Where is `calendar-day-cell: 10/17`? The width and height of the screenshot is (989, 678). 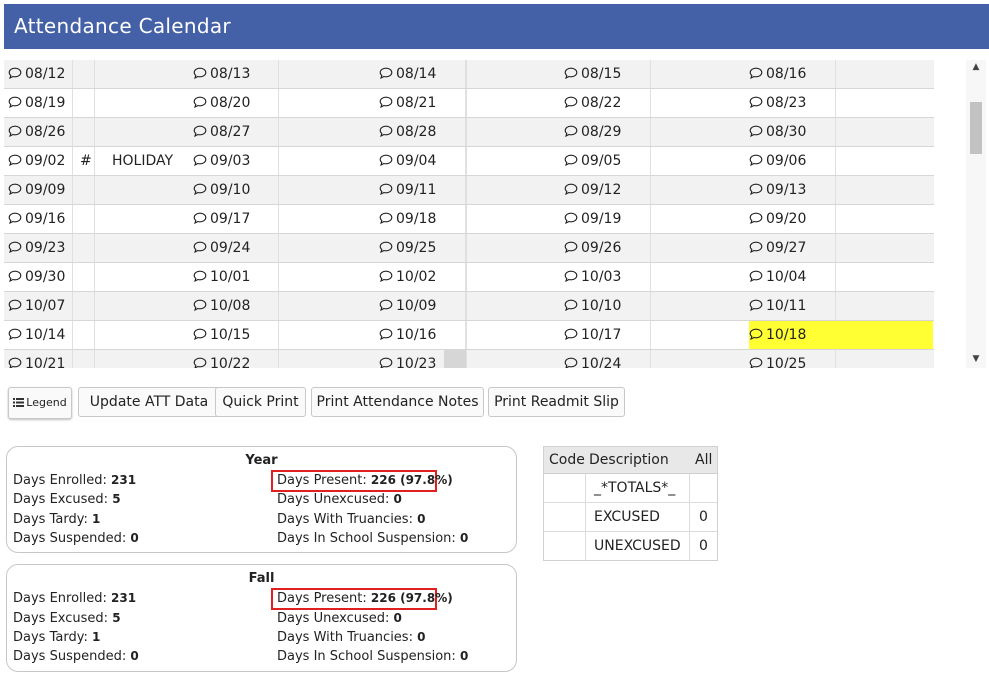
calendar-day-cell: 10/17 is located at coordinates (592, 335).